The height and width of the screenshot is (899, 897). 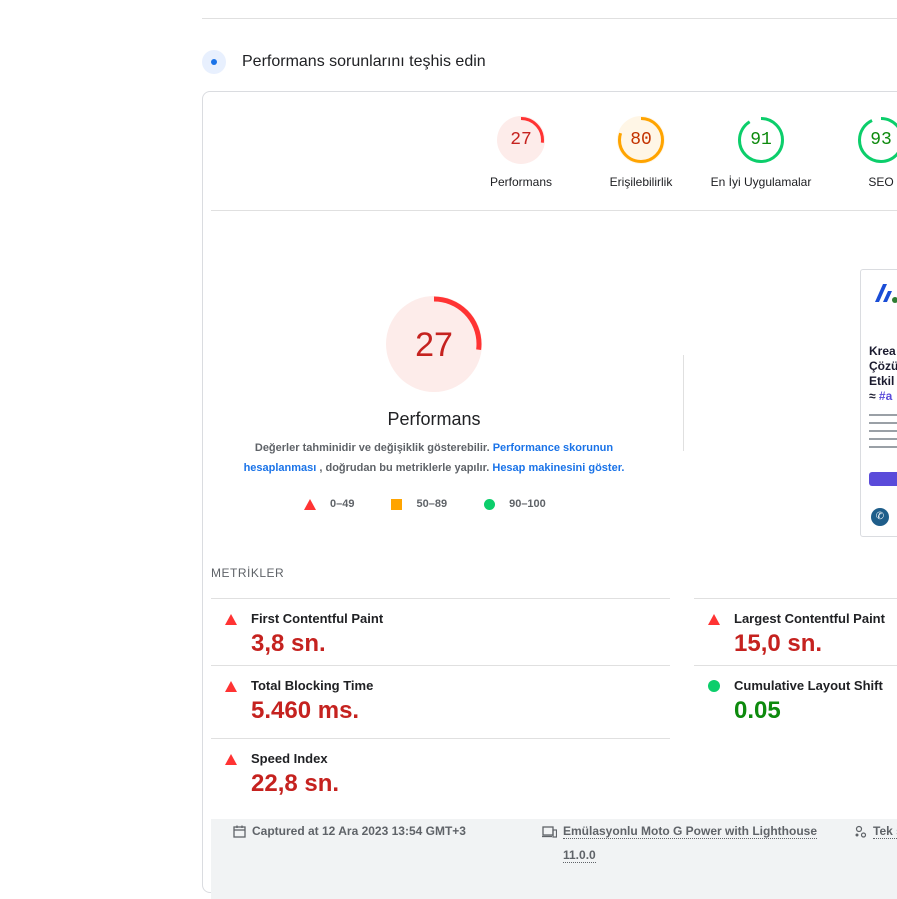 I want to click on thumbnail-line-4: ≈ #a, so click(x=883, y=396).